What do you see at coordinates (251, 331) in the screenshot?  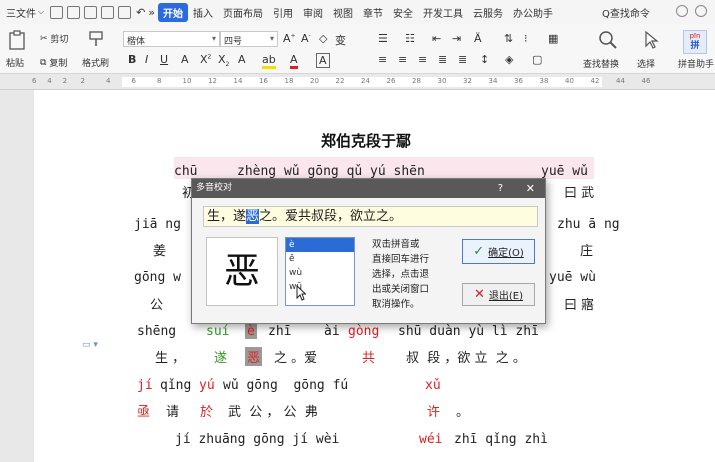 I see `pinyin-selected: è` at bounding box center [251, 331].